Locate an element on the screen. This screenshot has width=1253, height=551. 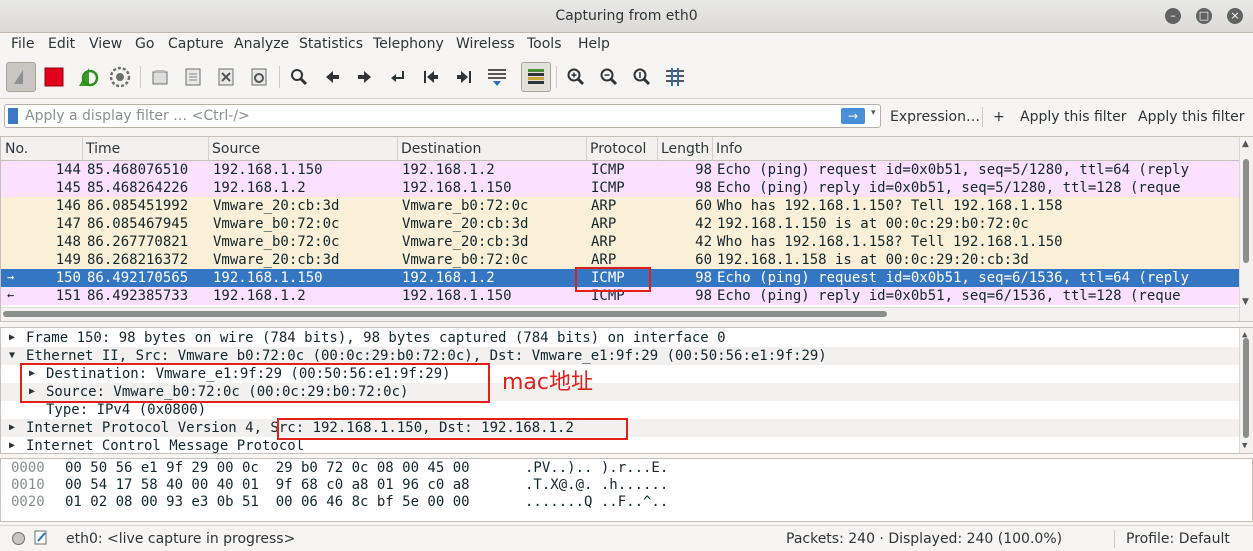
packet-cell-no: 150 is located at coordinates (68, 278).